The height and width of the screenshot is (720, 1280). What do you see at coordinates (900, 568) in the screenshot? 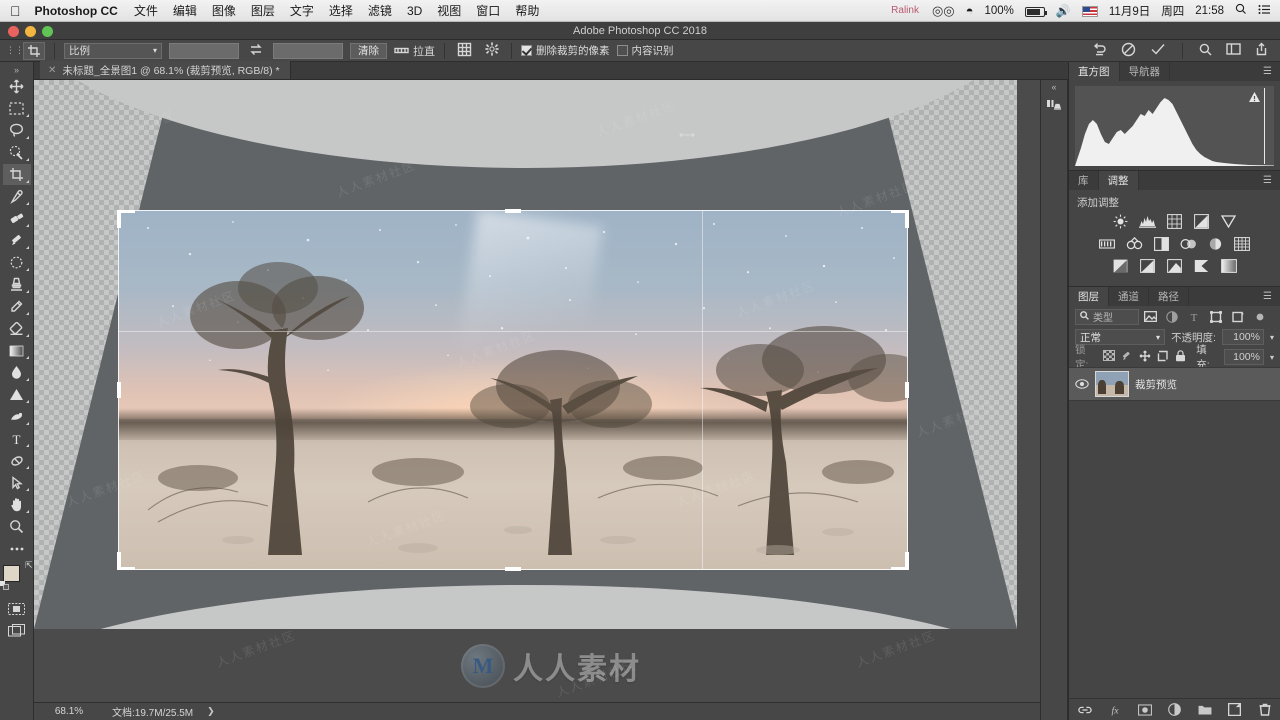
I see `crop-handle-bottom-right-h` at bounding box center [900, 568].